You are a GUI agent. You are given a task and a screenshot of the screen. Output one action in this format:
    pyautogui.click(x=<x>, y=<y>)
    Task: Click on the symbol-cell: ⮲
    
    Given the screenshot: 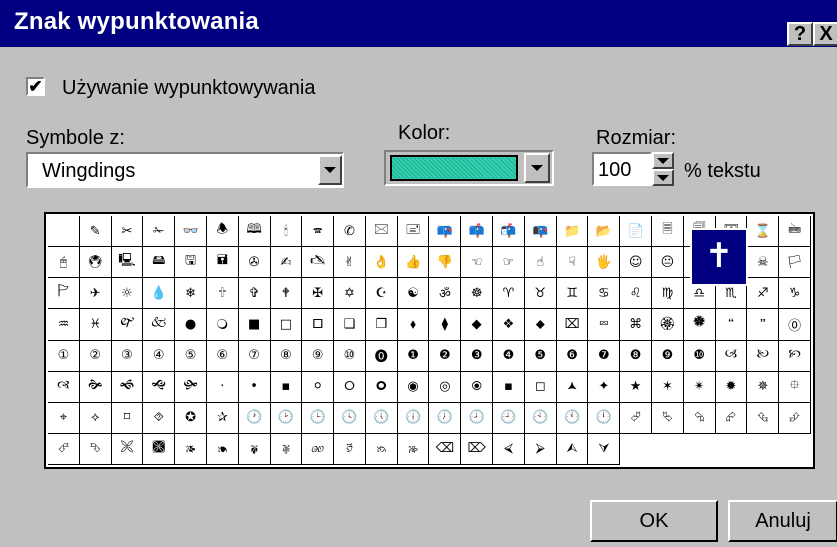 What is the action you would take?
    pyautogui.click(x=699, y=418)
    